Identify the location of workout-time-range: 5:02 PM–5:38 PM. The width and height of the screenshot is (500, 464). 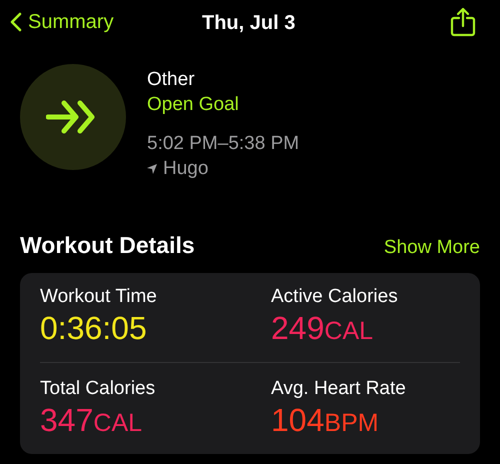
(223, 144).